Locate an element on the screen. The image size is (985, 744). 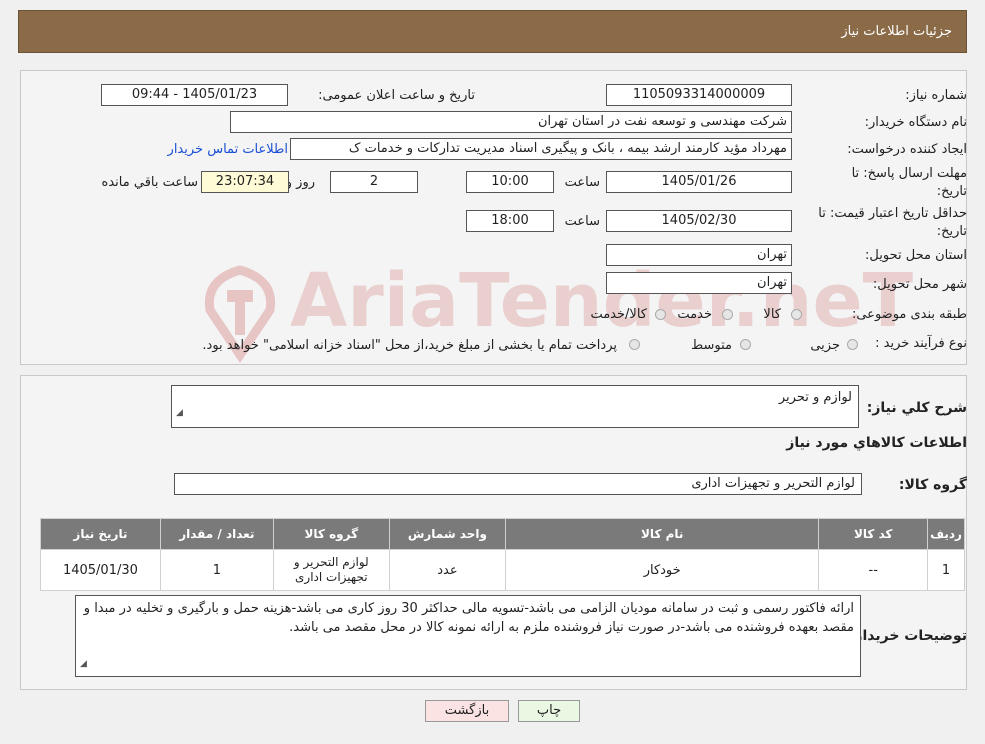
page-header: جزئیات اطلاعات نیاز is located at coordinates (492, 31).